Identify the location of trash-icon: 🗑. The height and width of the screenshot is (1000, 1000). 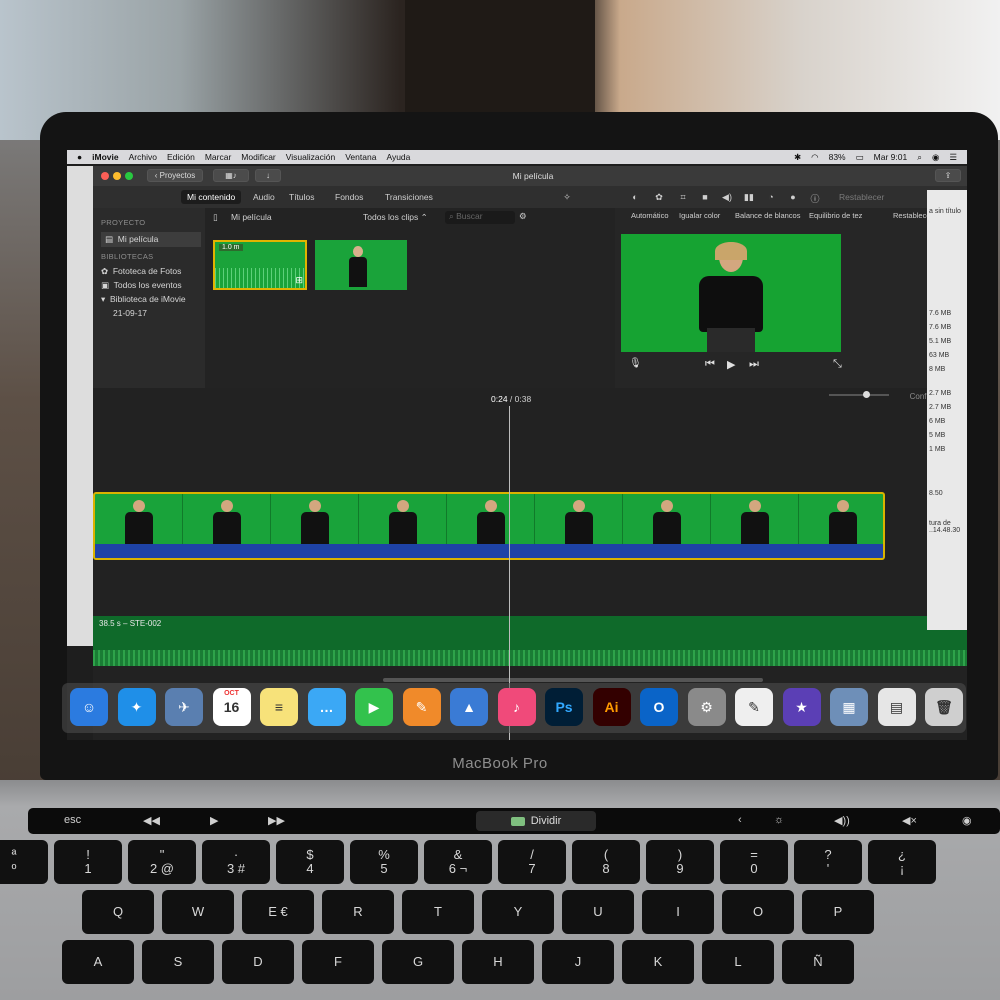
(944, 707).